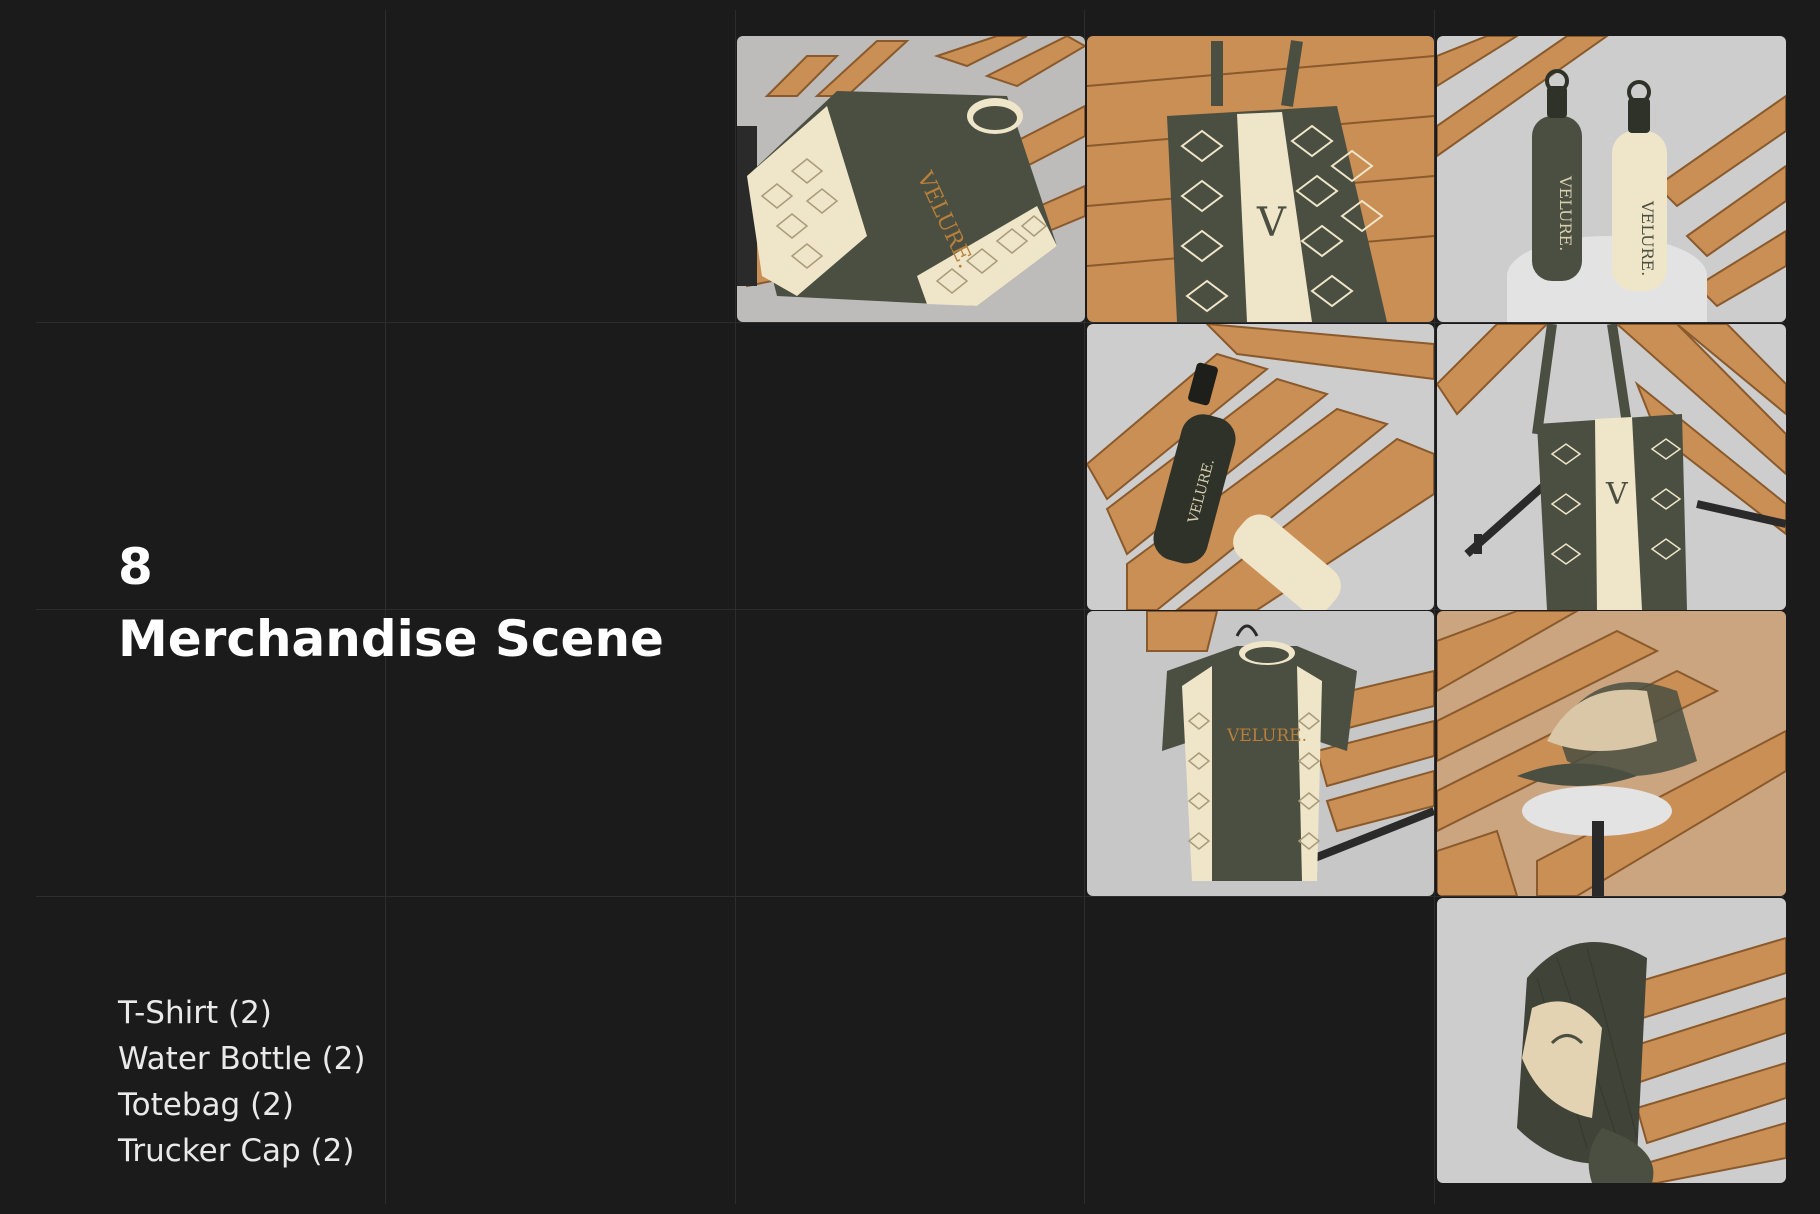 The image size is (1820, 1214). Describe the element at coordinates (135, 567) in the screenshot. I see `mockup-count: 8` at that location.